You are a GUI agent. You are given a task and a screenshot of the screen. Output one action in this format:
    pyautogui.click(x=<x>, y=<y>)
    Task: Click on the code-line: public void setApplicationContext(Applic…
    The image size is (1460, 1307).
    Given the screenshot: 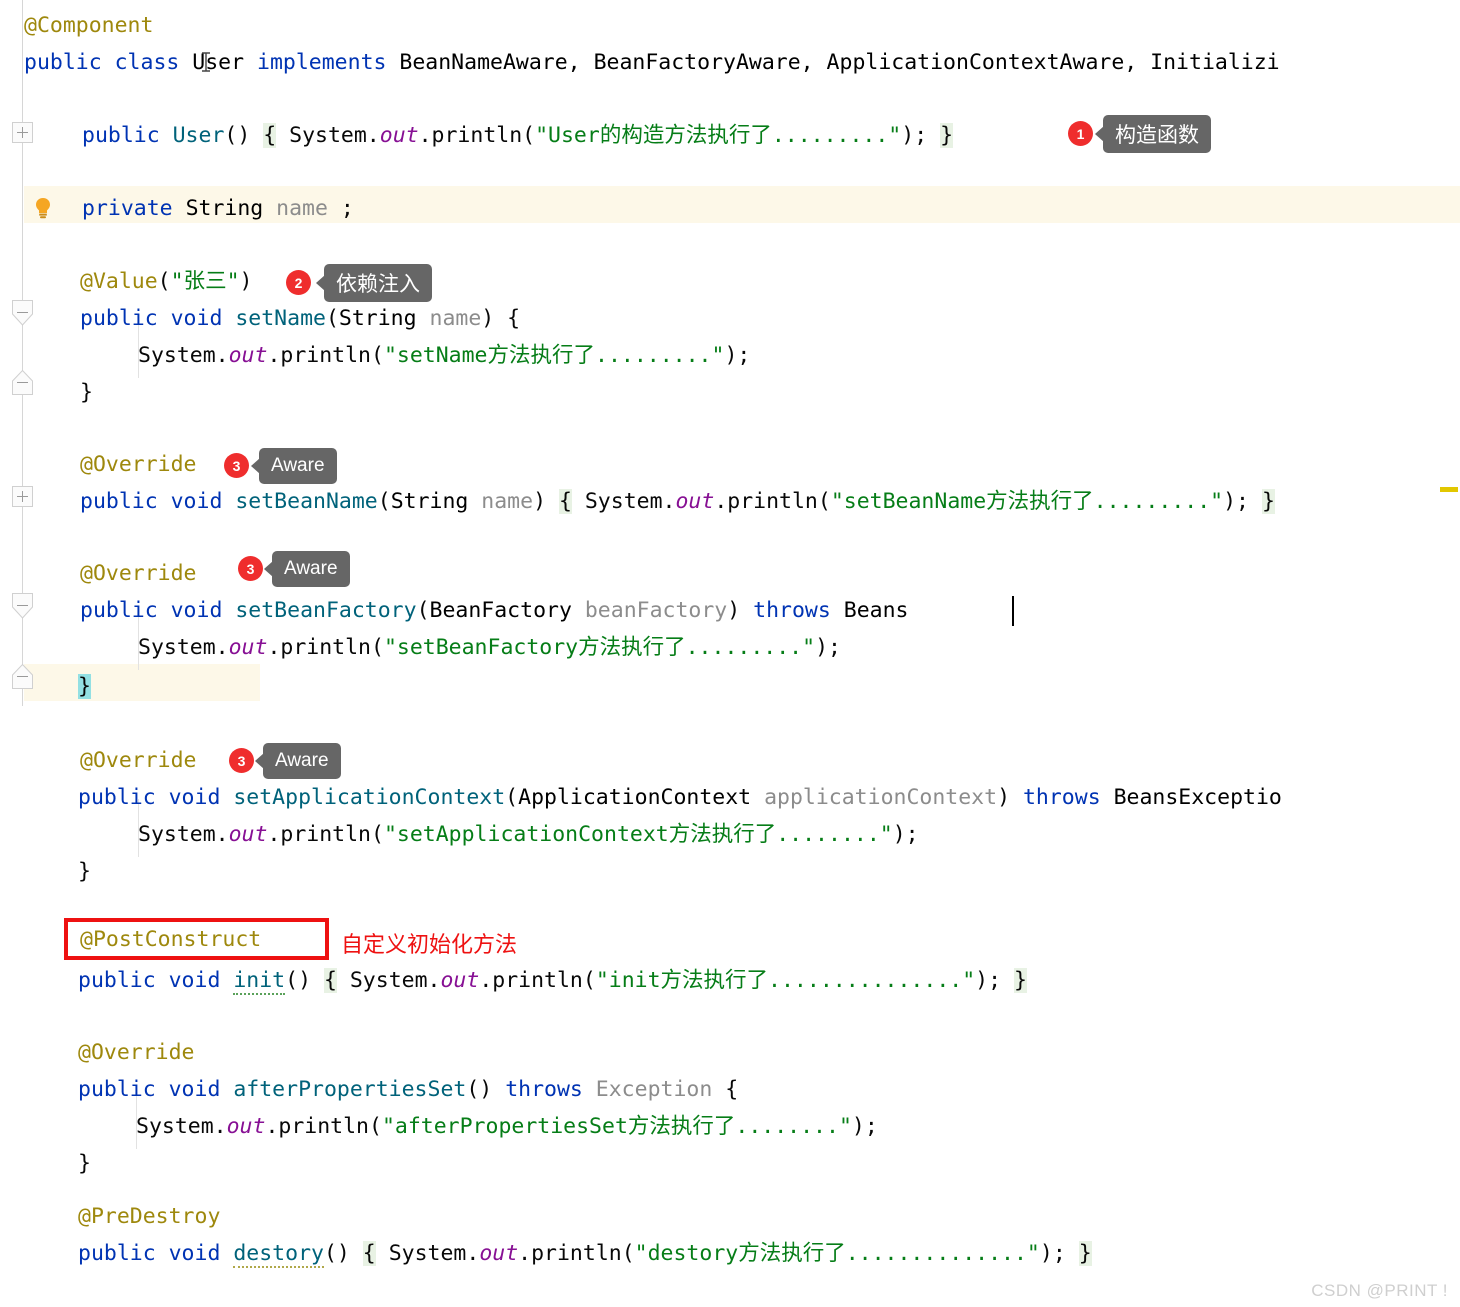 What is the action you would take?
    pyautogui.click(x=730, y=798)
    